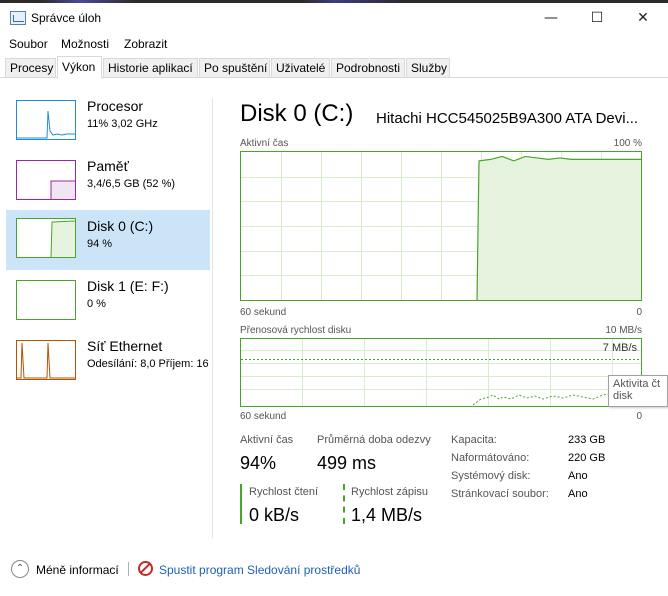 The image size is (668, 596). What do you see at coordinates (441, 372) in the screenshot?
I see `transfer-rate-graph: 7 MB/s` at bounding box center [441, 372].